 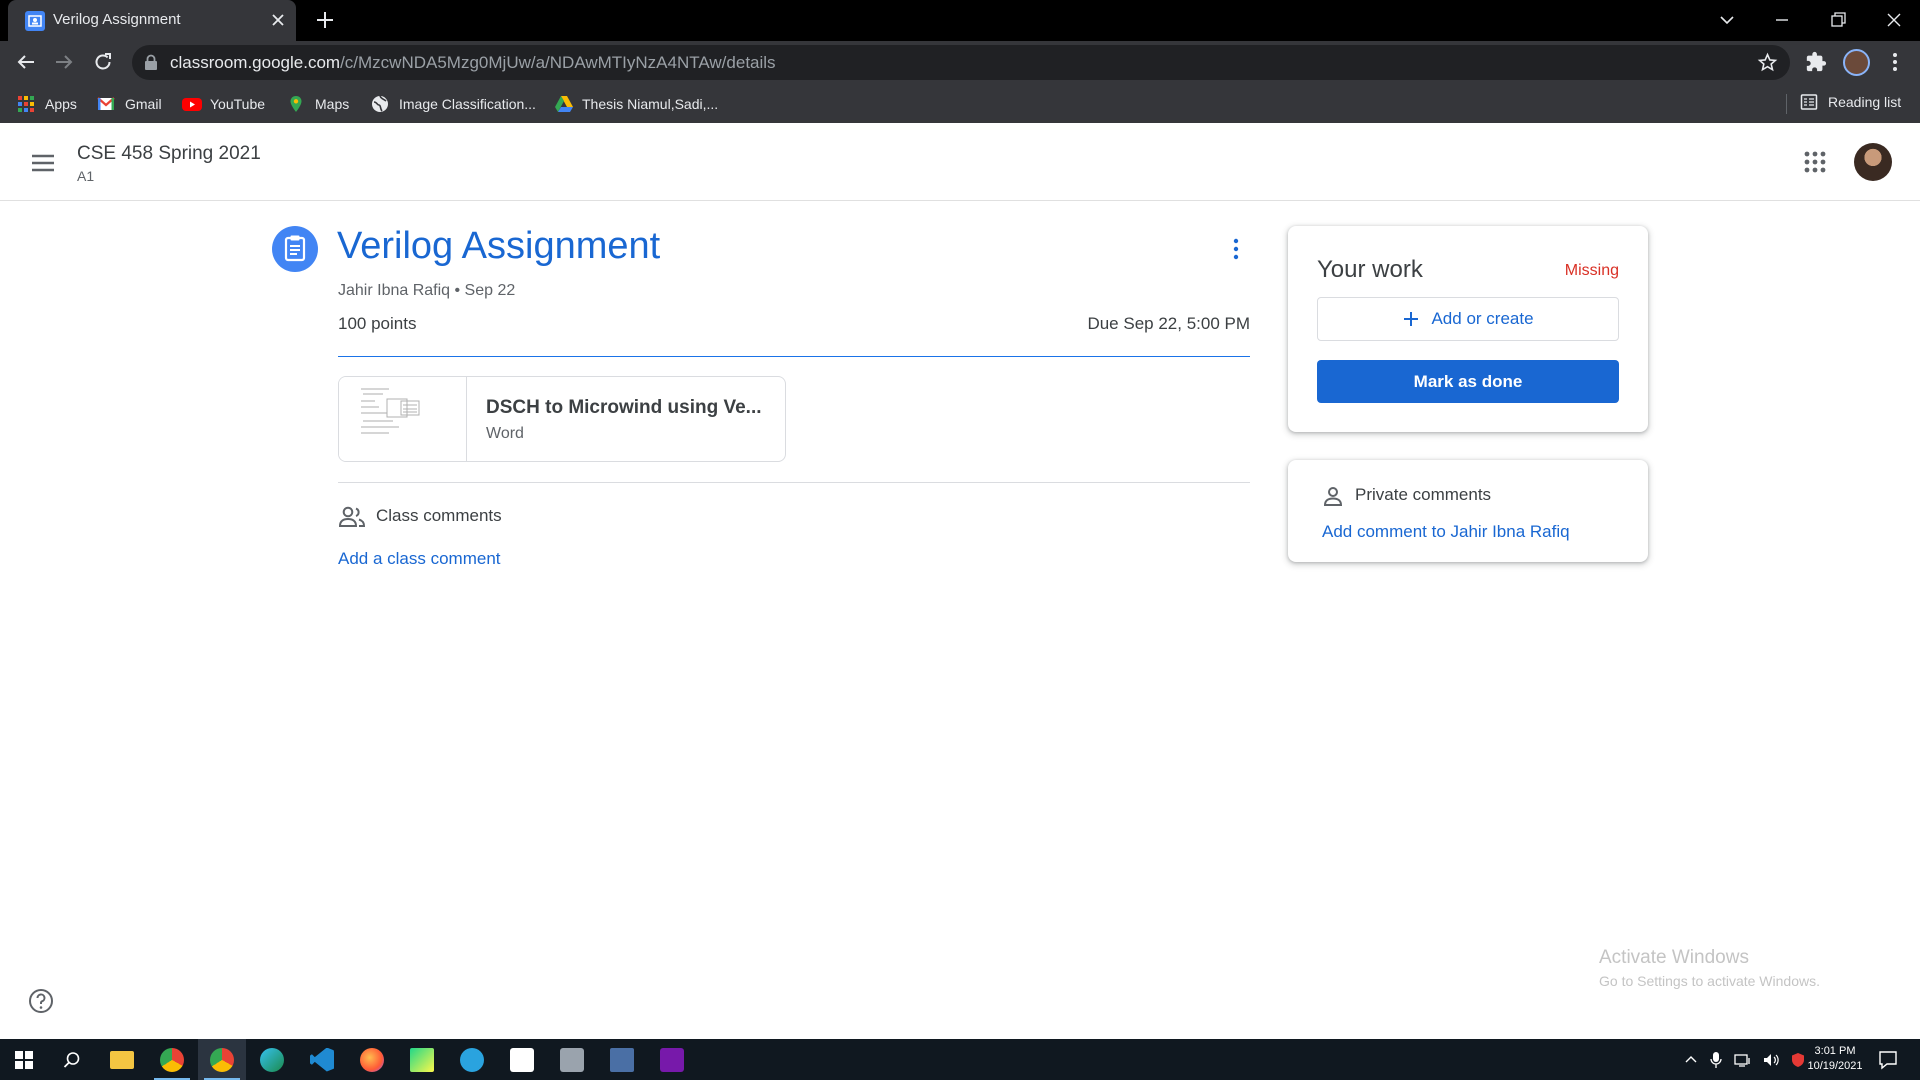 I want to click on reading-list-button: Reading list, so click(x=1850, y=102).